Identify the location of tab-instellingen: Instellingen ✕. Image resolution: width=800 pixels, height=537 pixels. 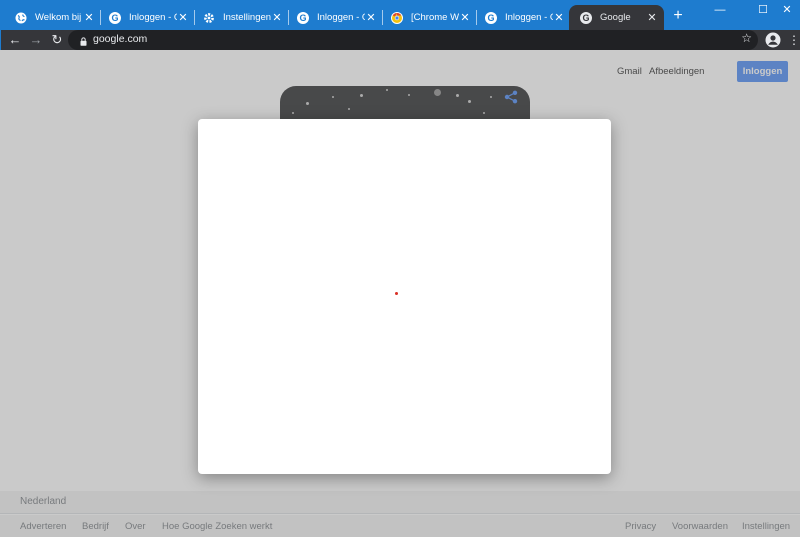
(240, 17).